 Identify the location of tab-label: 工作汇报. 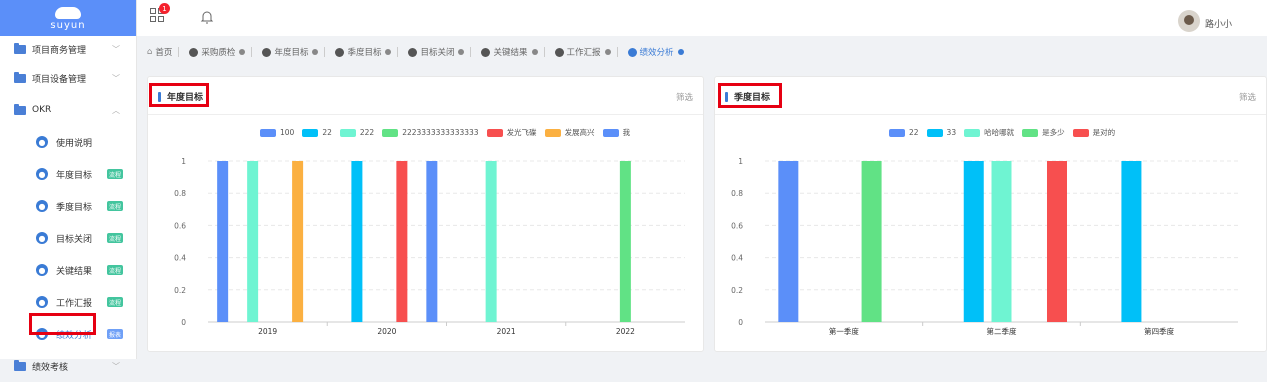
(583, 53).